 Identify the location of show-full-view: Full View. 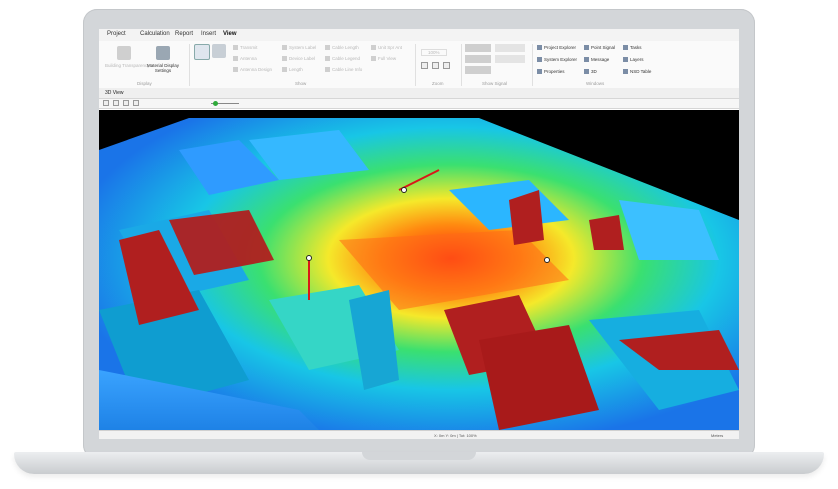
(383, 59).